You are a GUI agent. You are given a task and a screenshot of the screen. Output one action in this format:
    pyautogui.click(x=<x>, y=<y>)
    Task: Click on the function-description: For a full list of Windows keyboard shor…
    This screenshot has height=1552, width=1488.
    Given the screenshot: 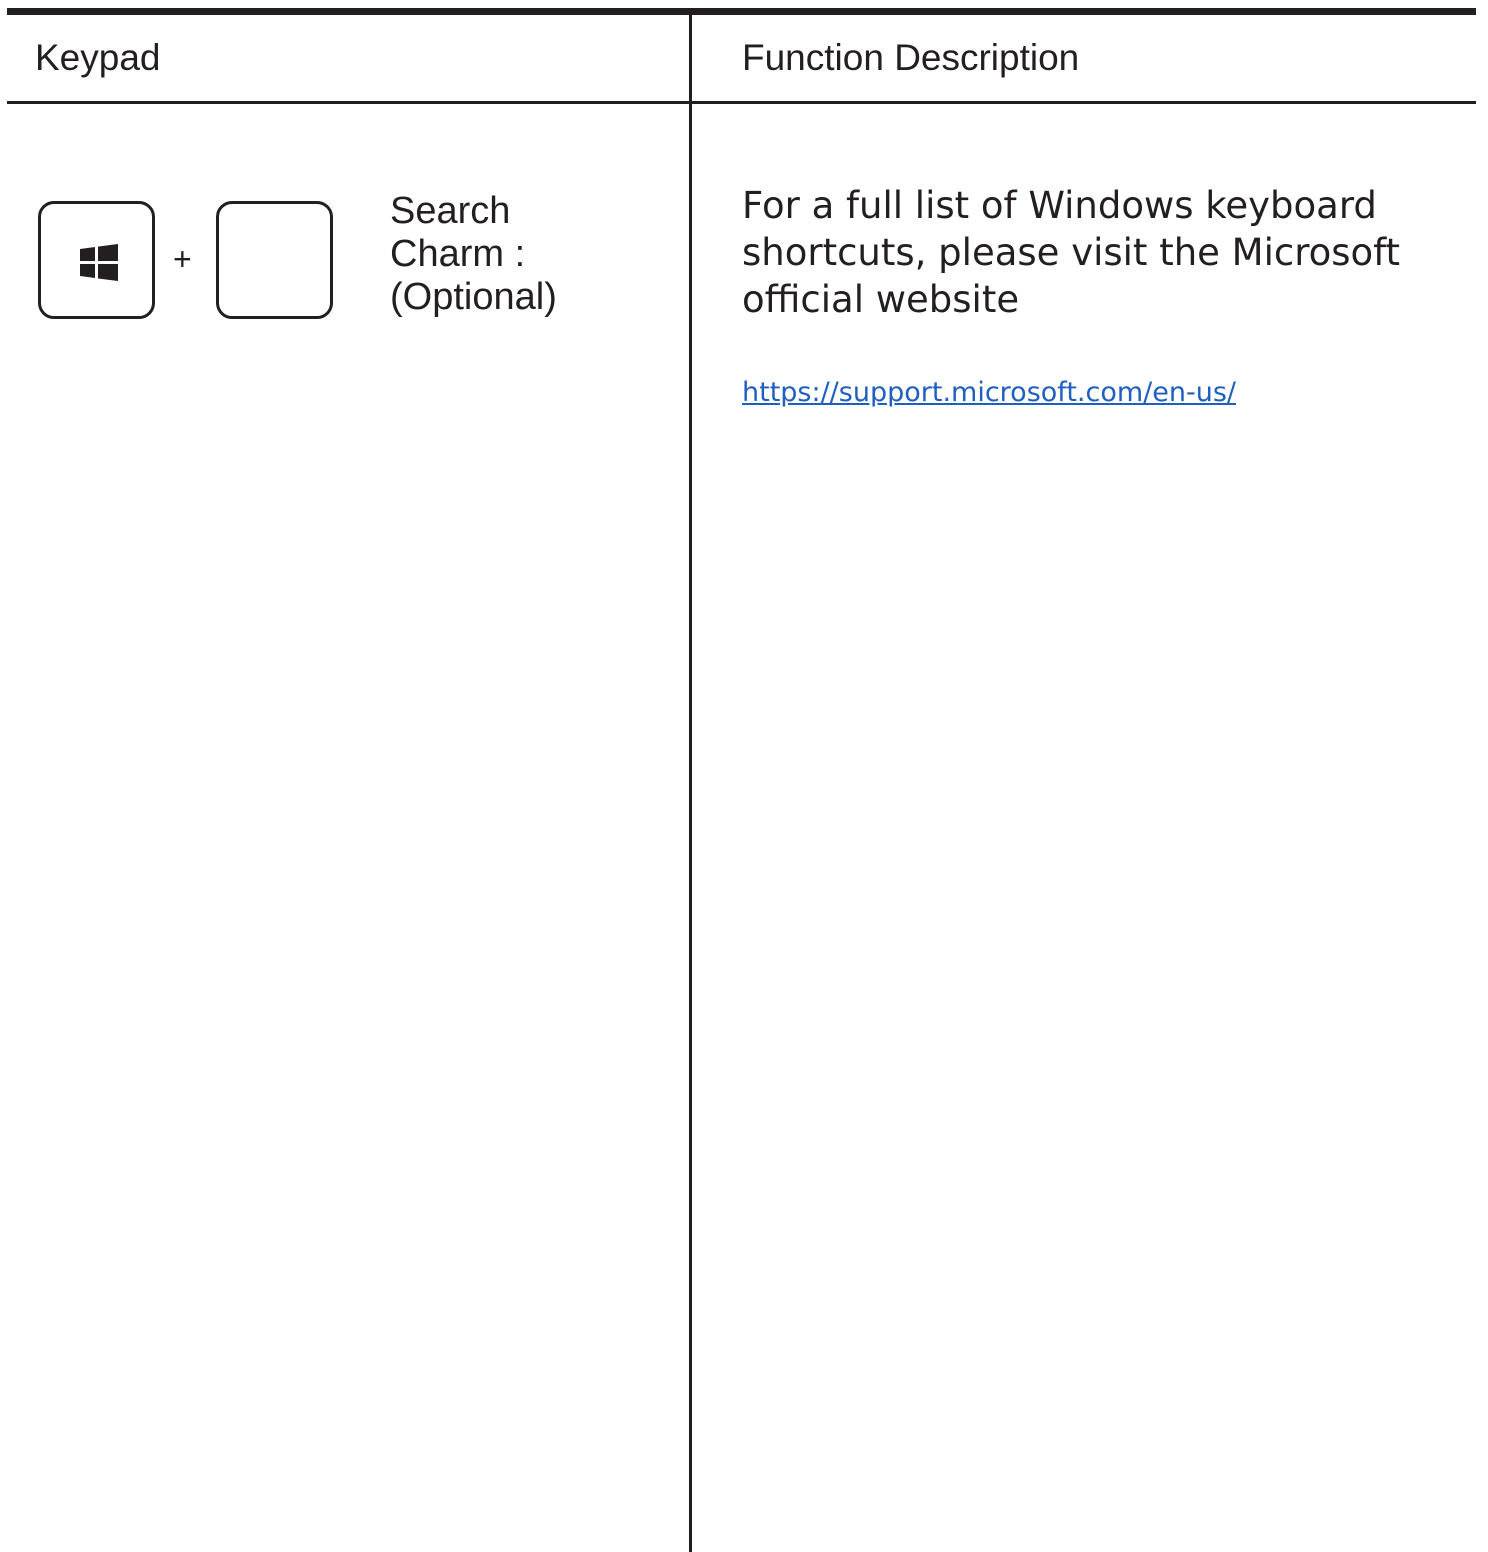 What is the action you would take?
    pyautogui.click(x=1092, y=252)
    